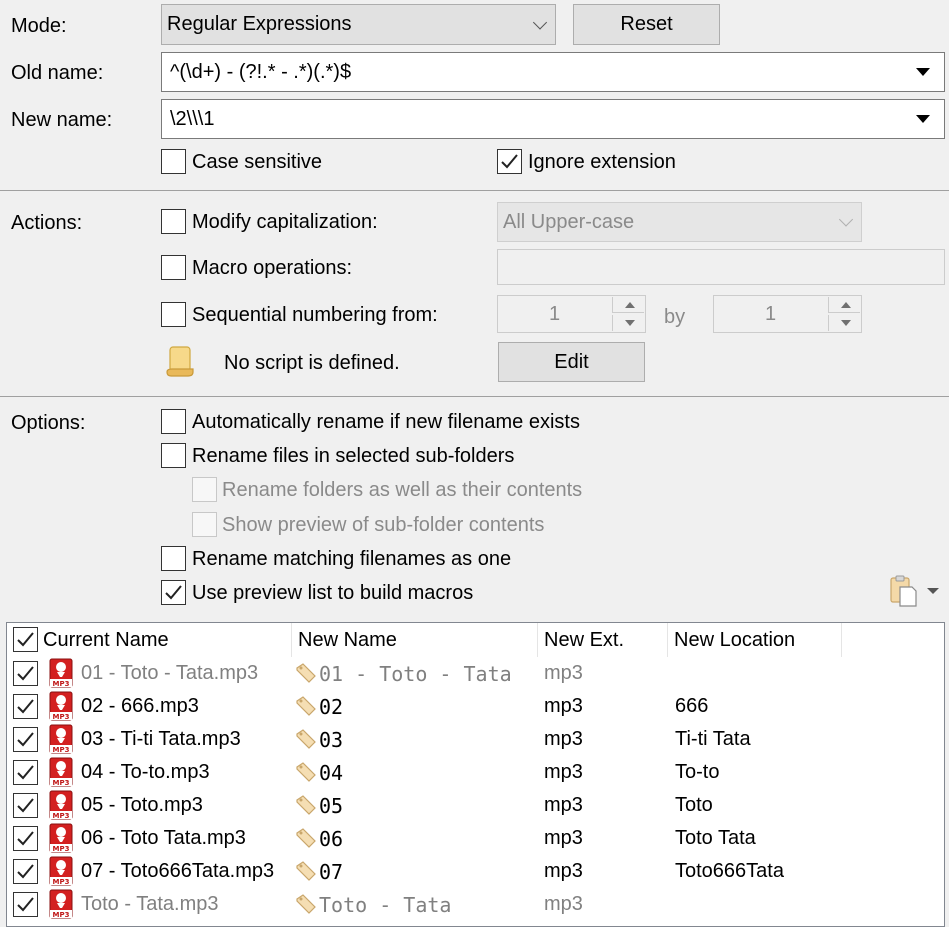 The height and width of the screenshot is (927, 949). What do you see at coordinates (173, 314) in the screenshot?
I see `sequential-numbering-checkbox` at bounding box center [173, 314].